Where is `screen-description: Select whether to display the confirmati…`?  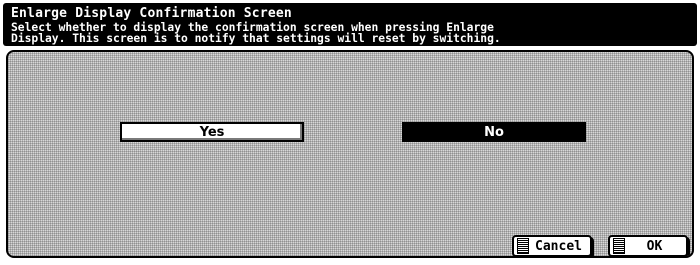 screen-description: Select whether to display the confirmati… is located at coordinates (256, 33).